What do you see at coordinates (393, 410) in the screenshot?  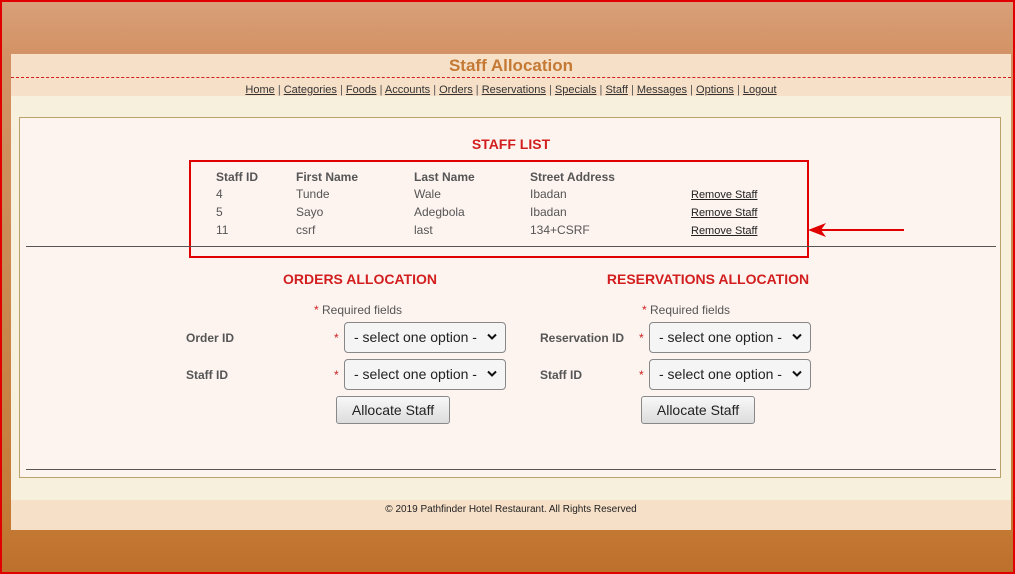 I see `orders-allocate-staff-button: Allocate Staff` at bounding box center [393, 410].